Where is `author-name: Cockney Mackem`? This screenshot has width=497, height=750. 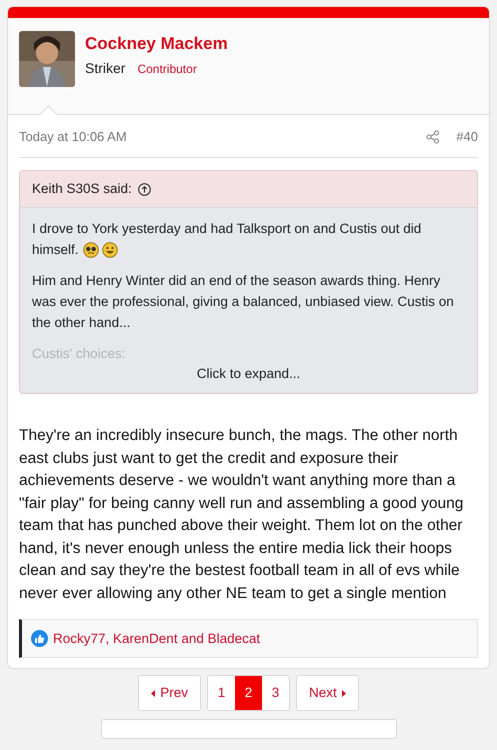 author-name: Cockney Mackem is located at coordinates (156, 44).